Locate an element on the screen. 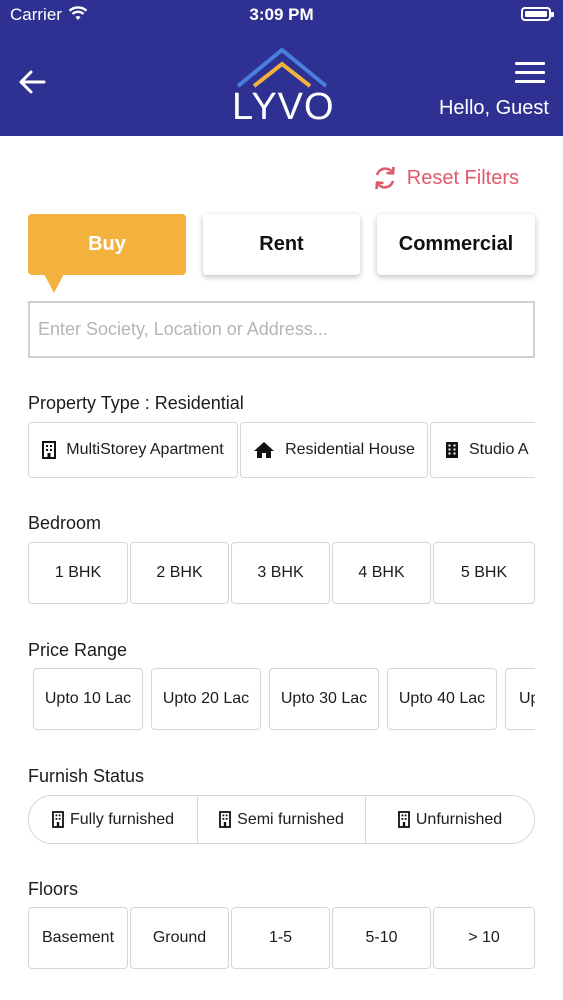 Image resolution: width=563 pixels, height=1000 pixels. option-label: 3 BHK is located at coordinates (280, 572).